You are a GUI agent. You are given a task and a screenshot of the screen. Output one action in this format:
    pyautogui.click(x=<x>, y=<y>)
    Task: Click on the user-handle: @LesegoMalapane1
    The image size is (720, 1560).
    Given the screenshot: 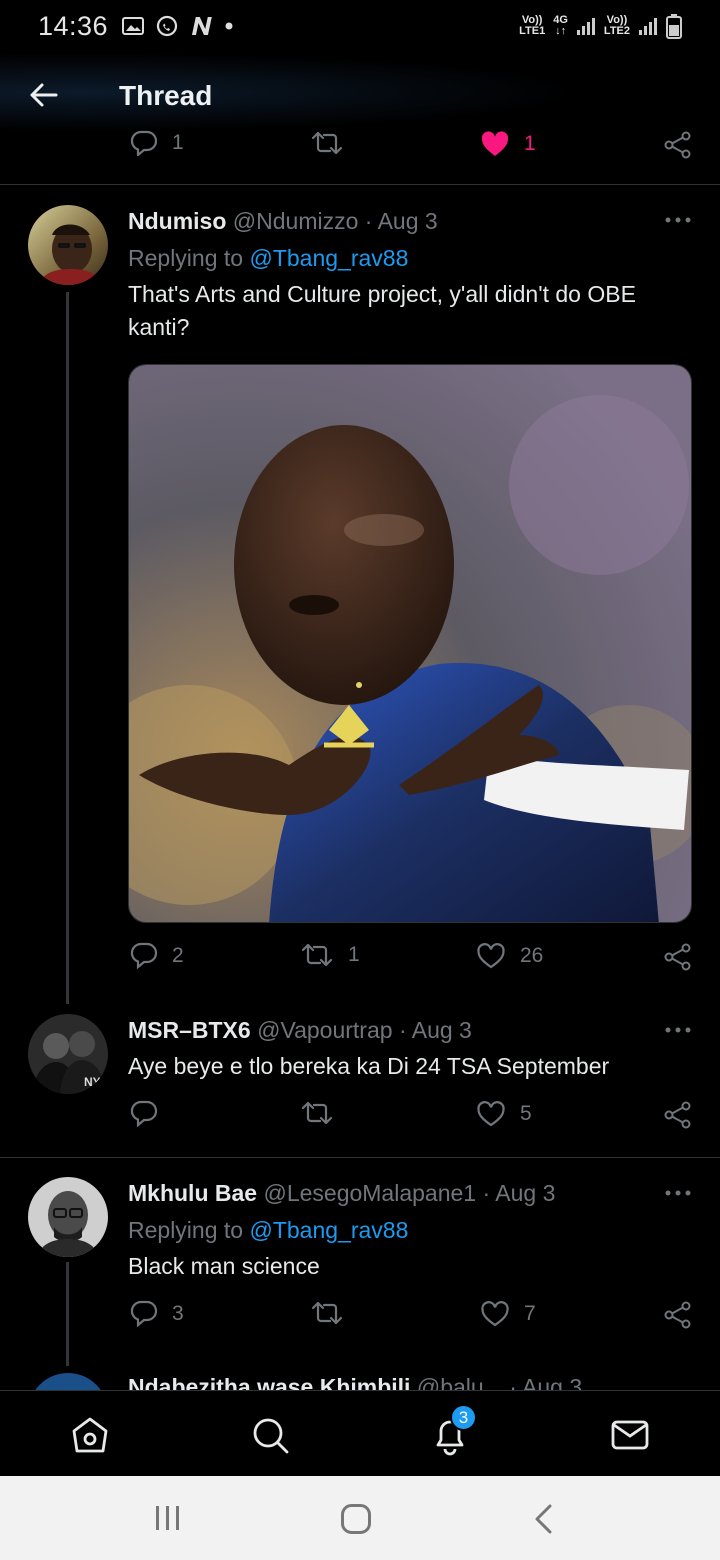 What is the action you would take?
    pyautogui.click(x=369, y=1193)
    